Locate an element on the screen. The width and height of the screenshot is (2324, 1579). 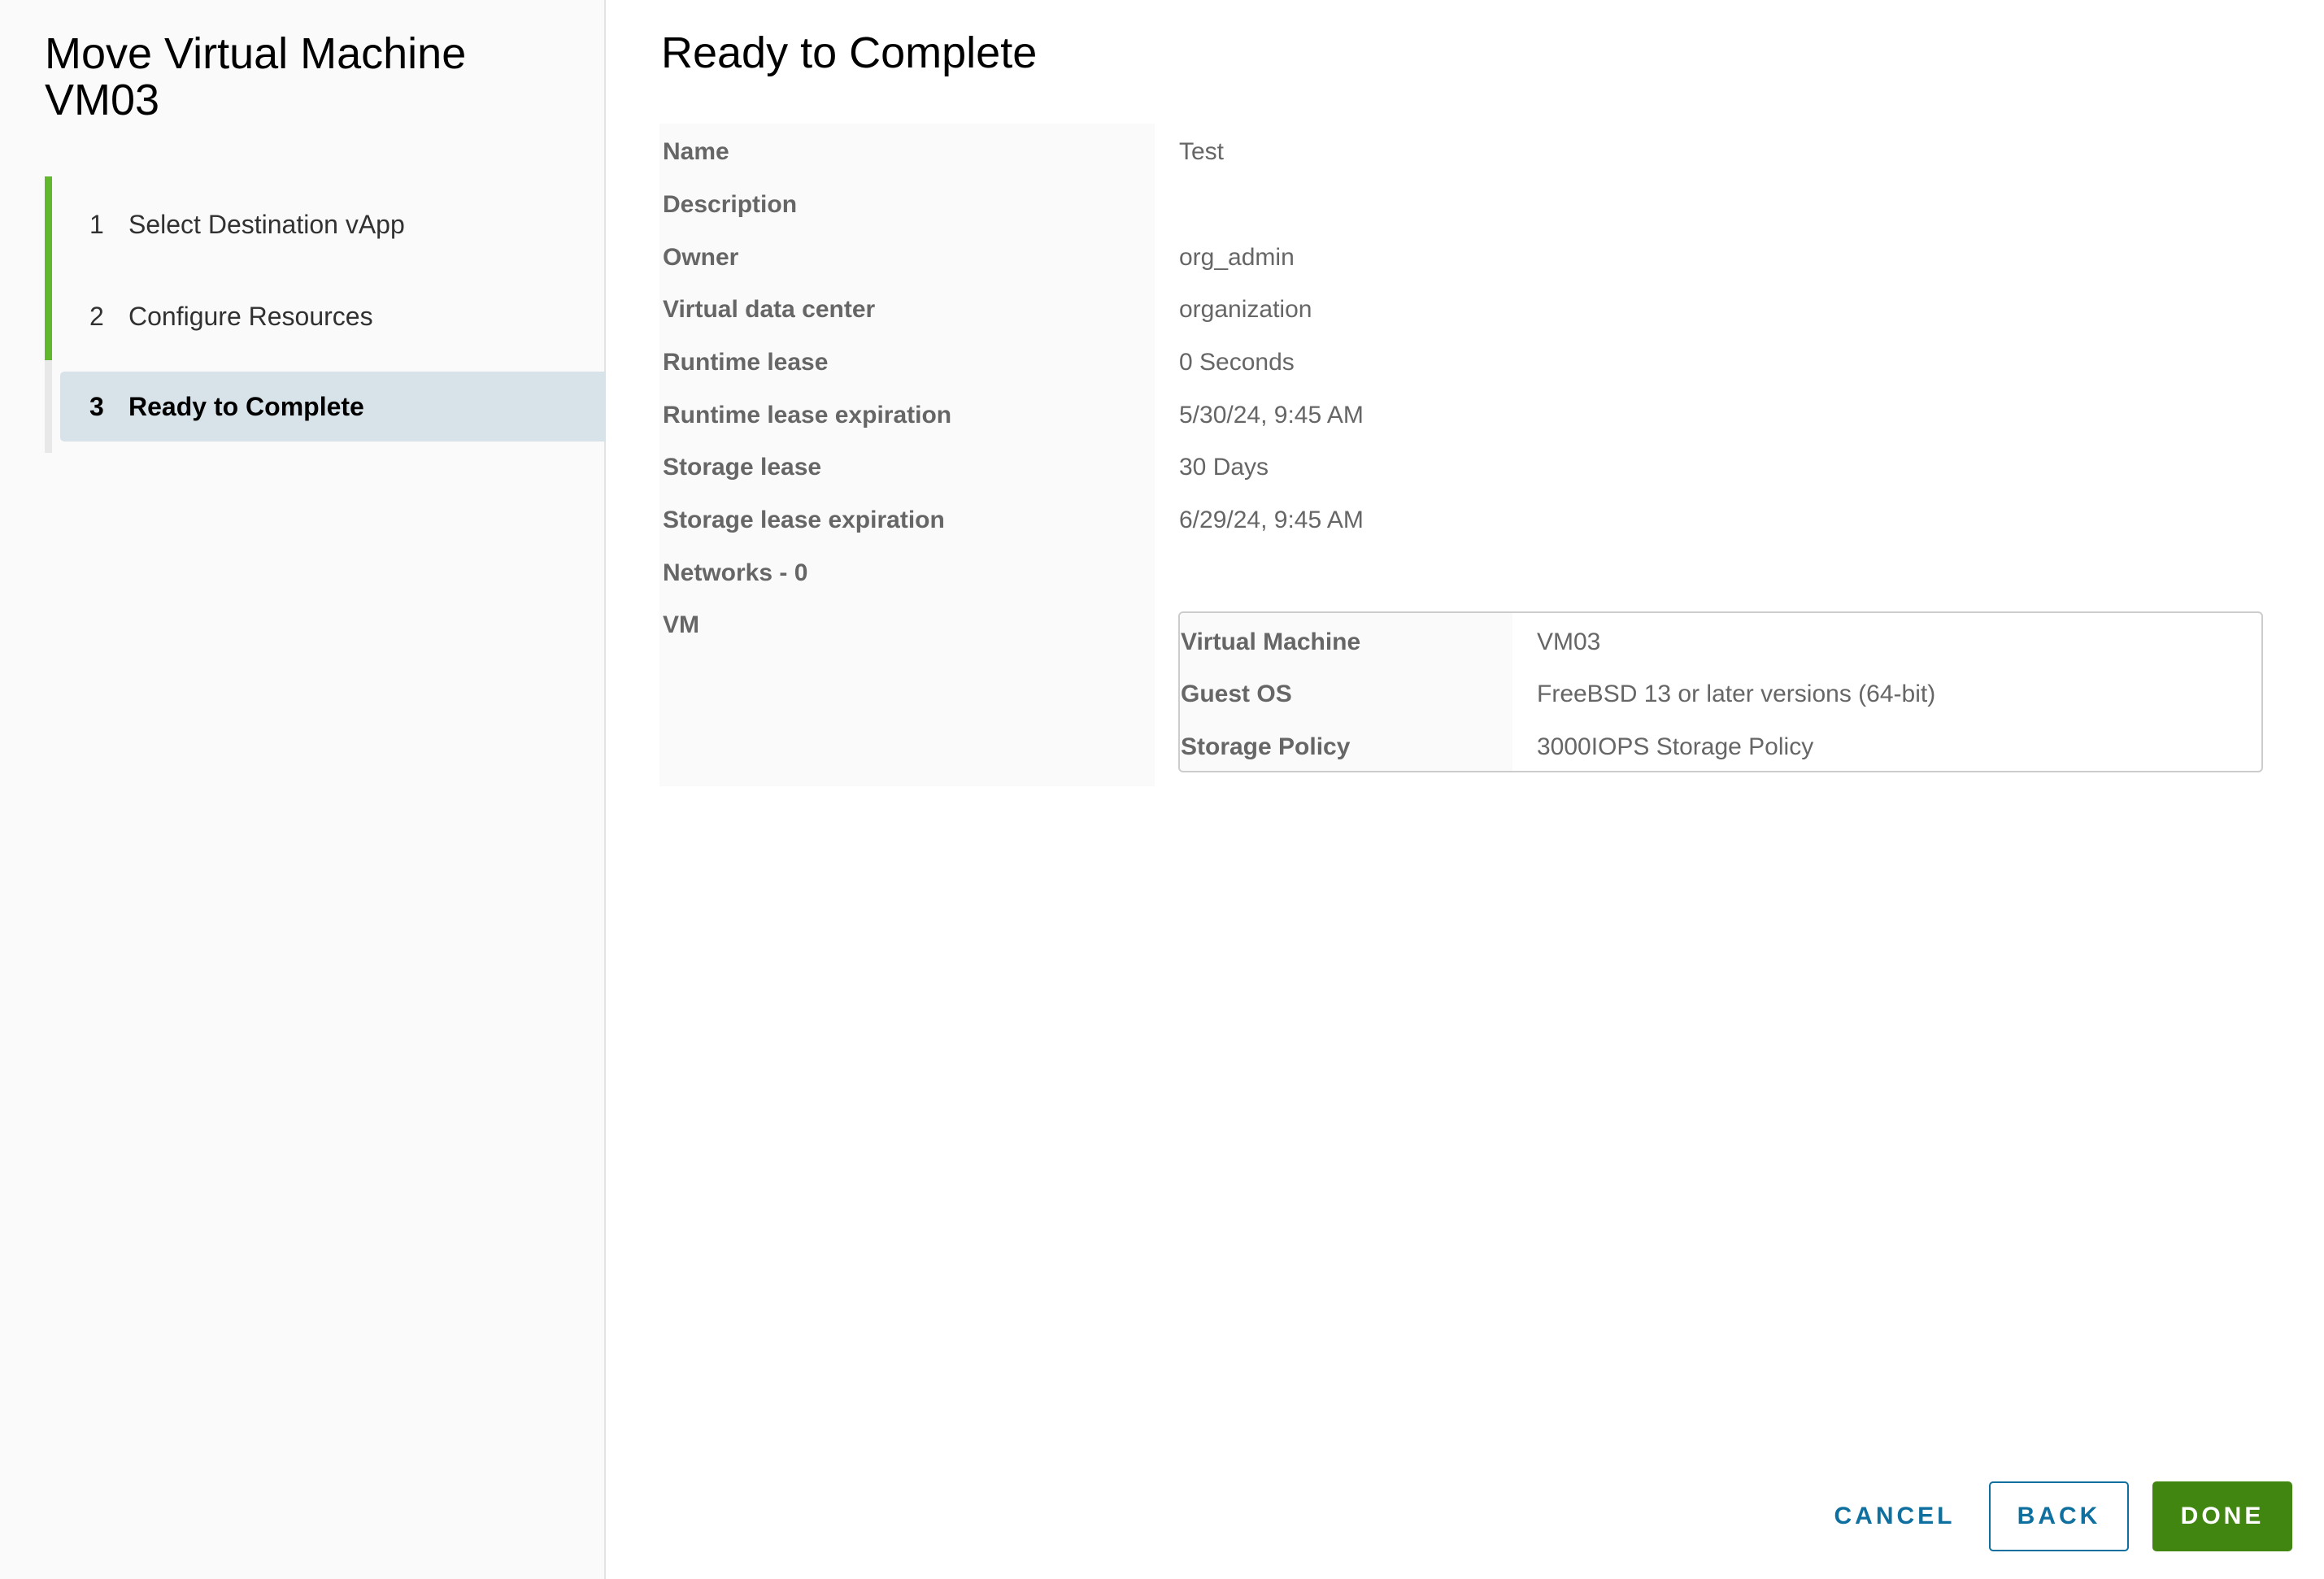
detail-value: 0 Seconds is located at coordinates (1237, 362).